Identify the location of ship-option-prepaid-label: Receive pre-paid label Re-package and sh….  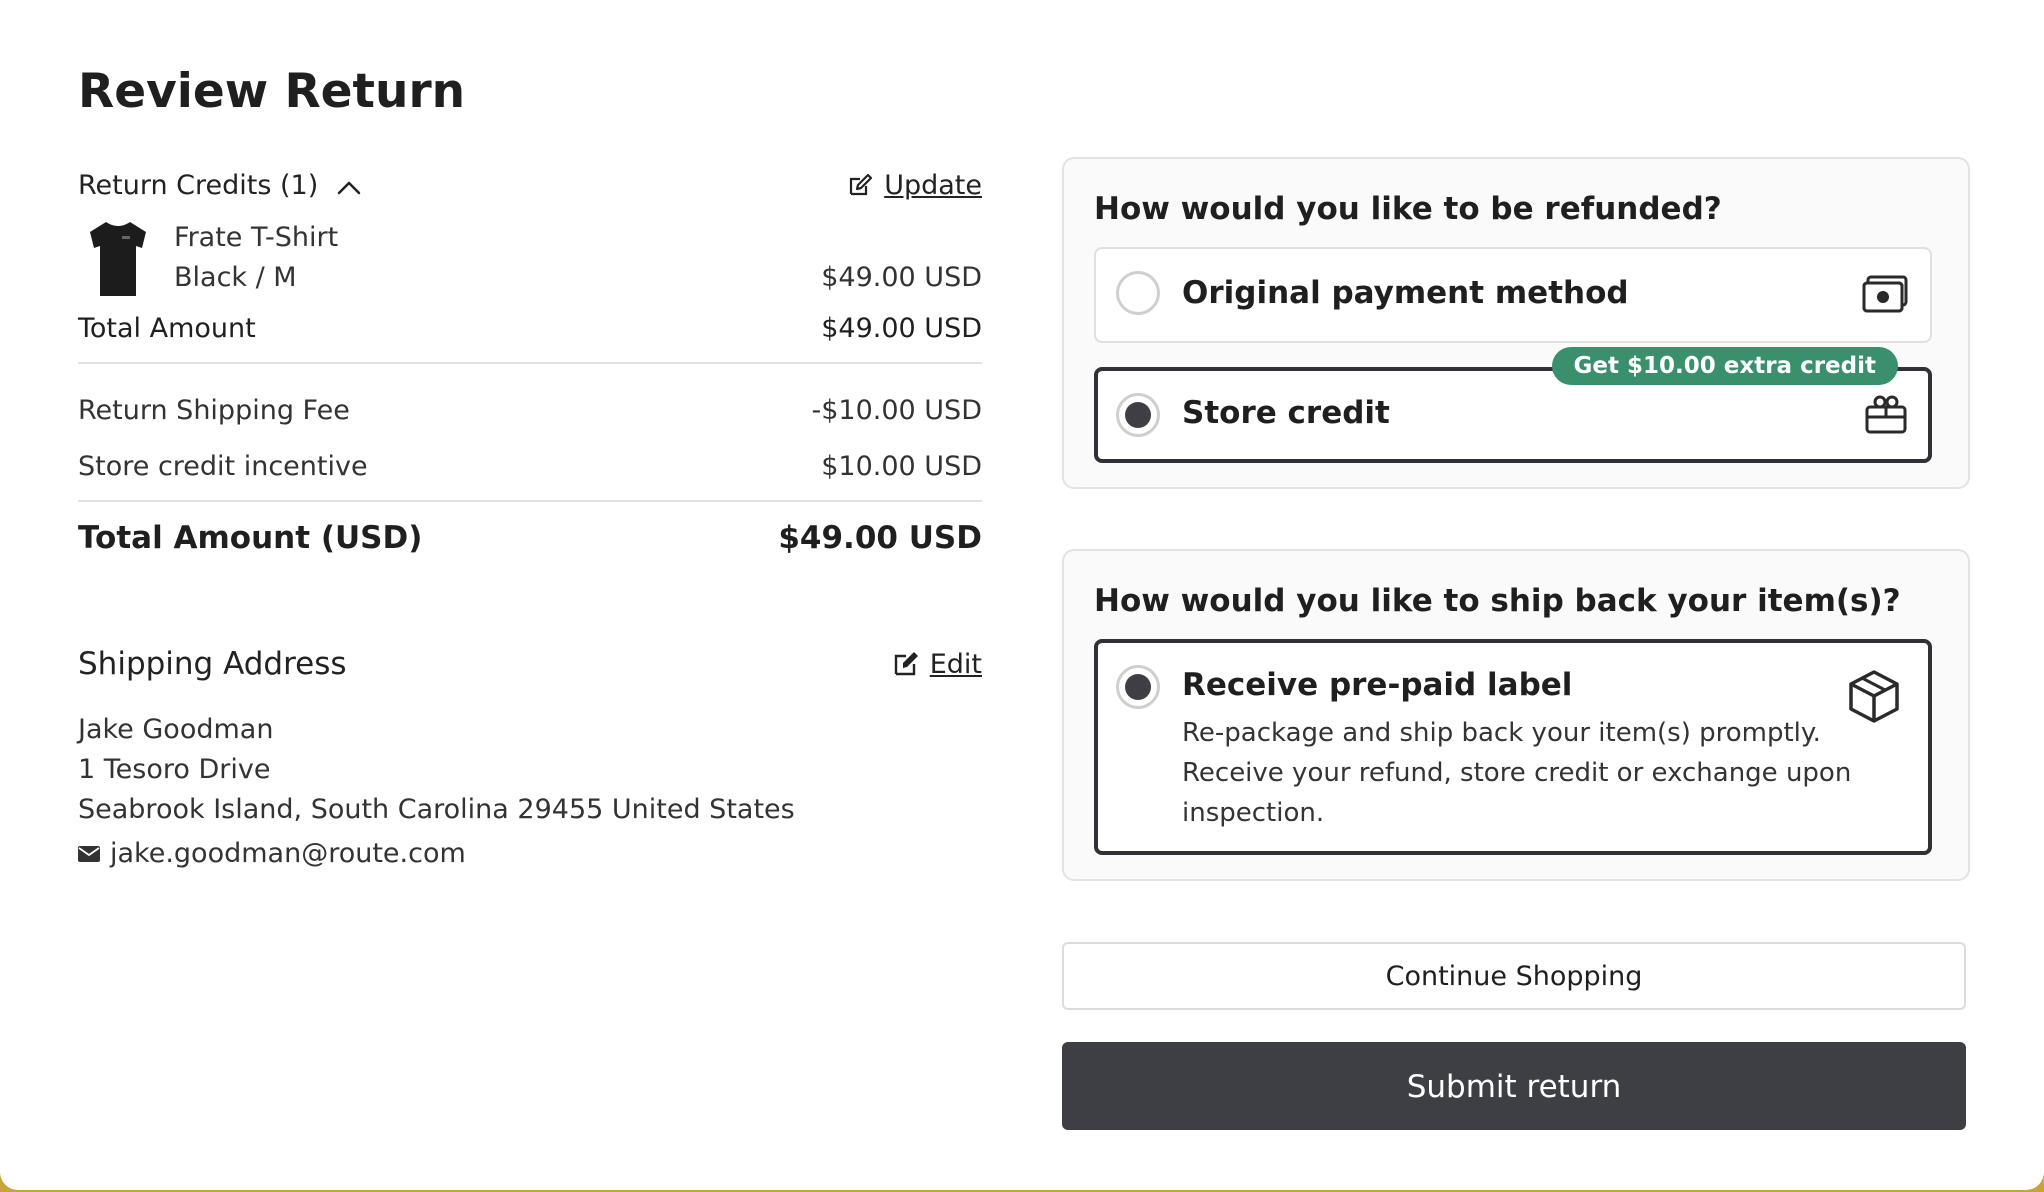
(1513, 747).